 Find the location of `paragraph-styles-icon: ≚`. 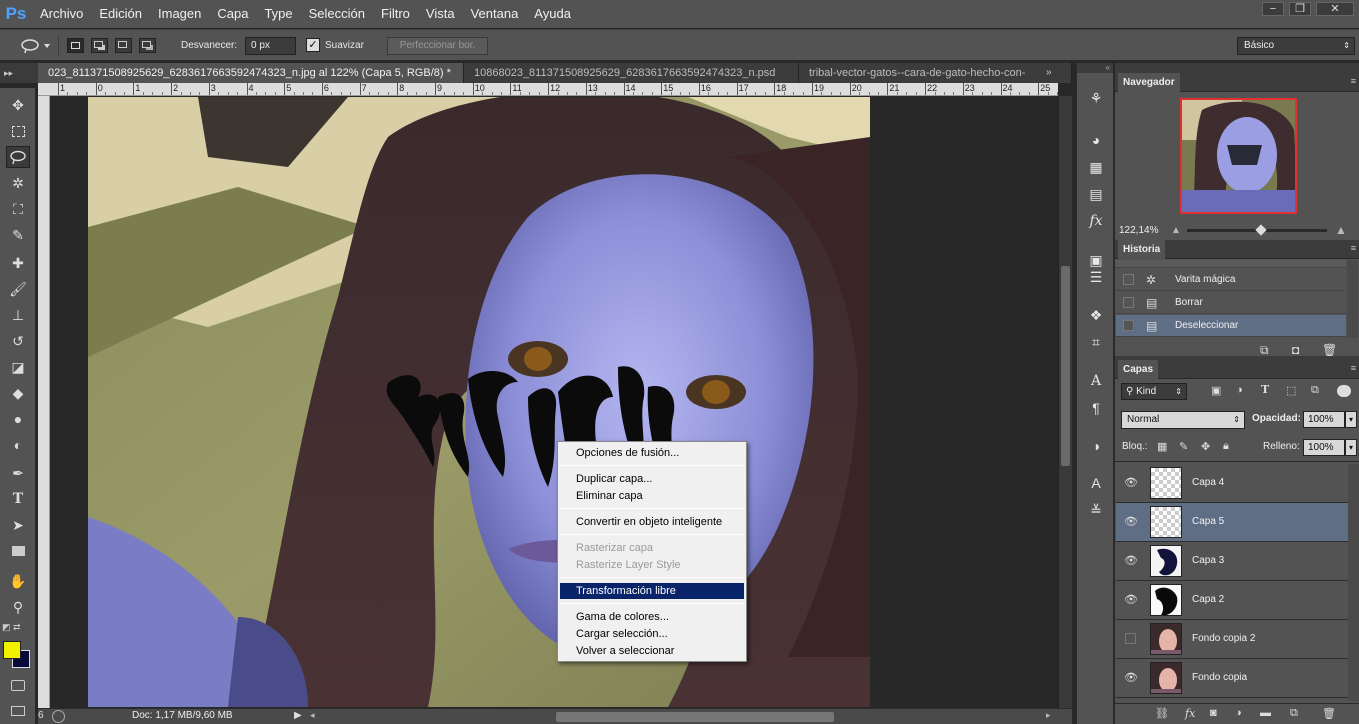

paragraph-styles-icon: ≚ is located at coordinates (1096, 510).